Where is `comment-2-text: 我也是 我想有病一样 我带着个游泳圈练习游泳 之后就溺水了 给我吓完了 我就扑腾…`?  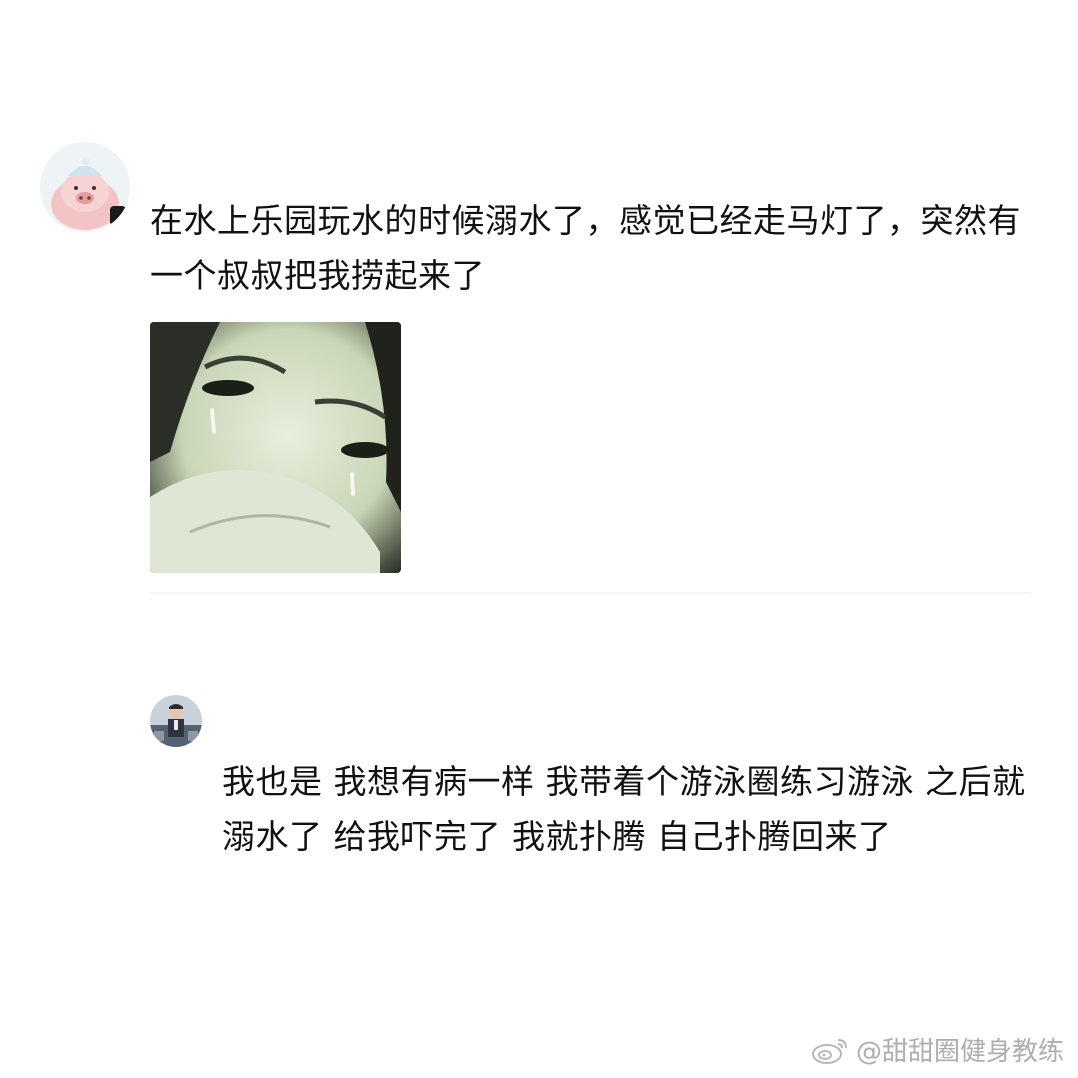
comment-2-text: 我也是 我想有病一样 我带着个游泳圈练习游泳 之后就溺水了 给我吓完了 我就扑腾… is located at coordinates (624, 809).